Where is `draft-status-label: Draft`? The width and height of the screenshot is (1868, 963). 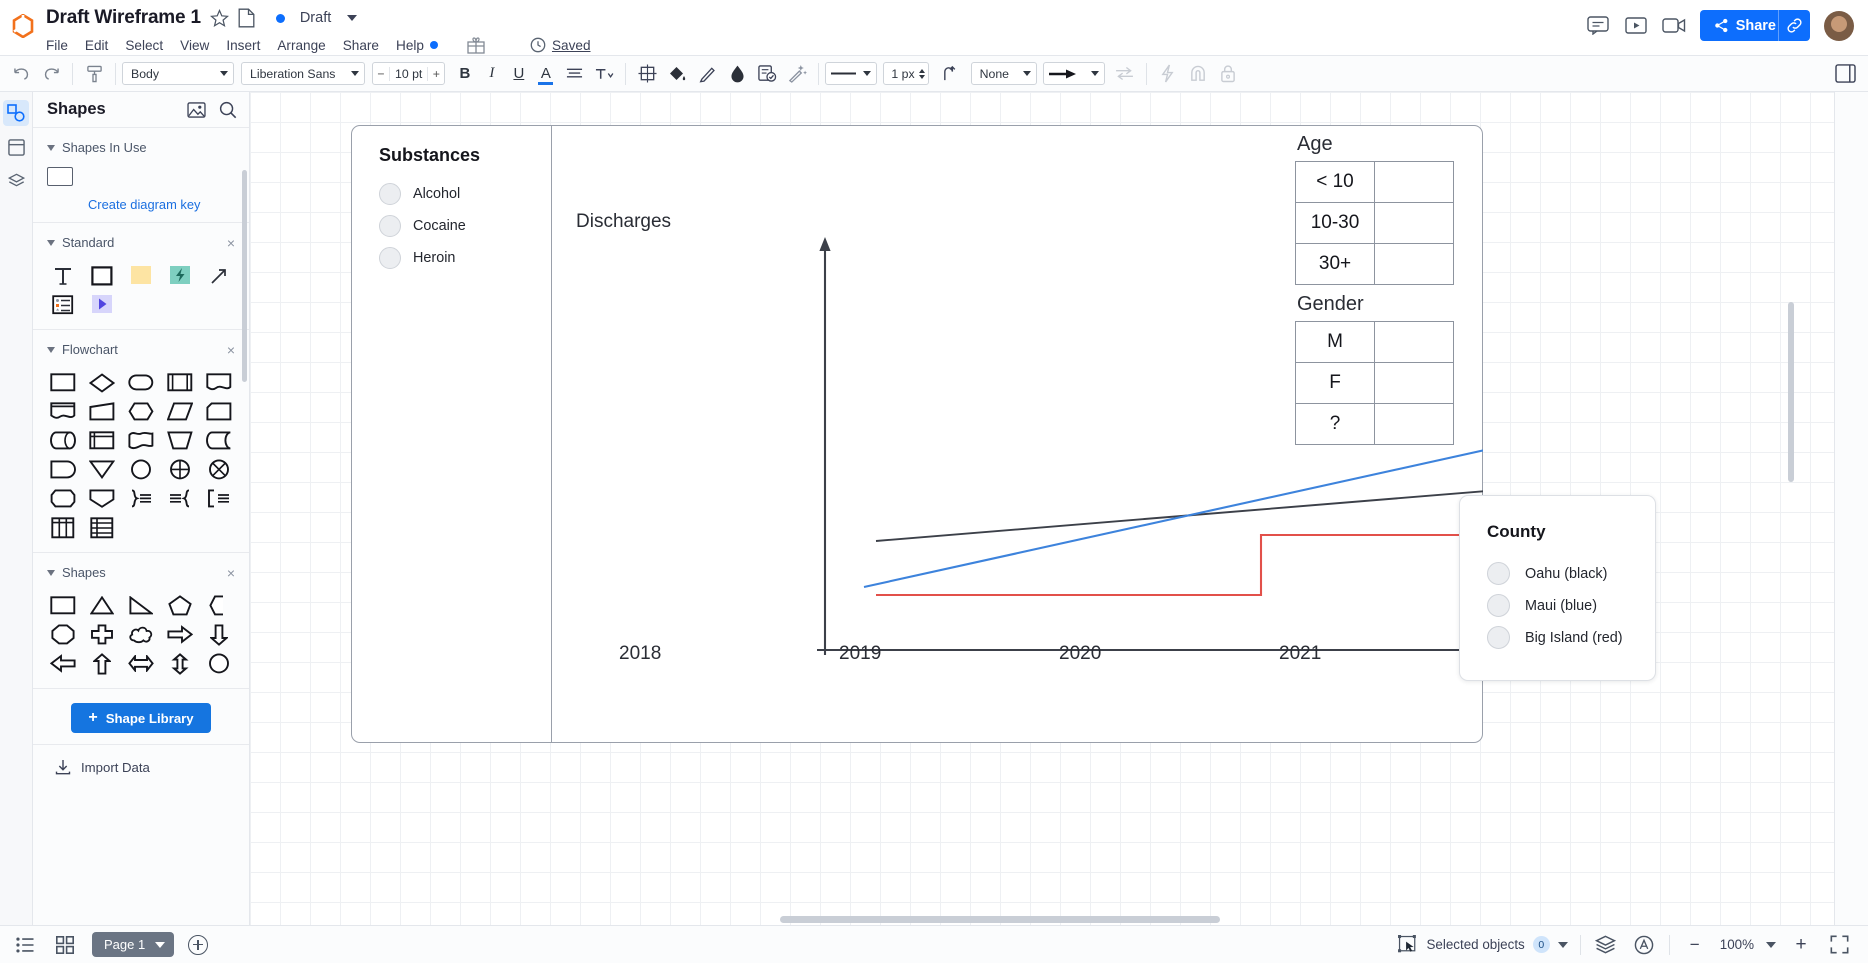 draft-status-label: Draft is located at coordinates (315, 18).